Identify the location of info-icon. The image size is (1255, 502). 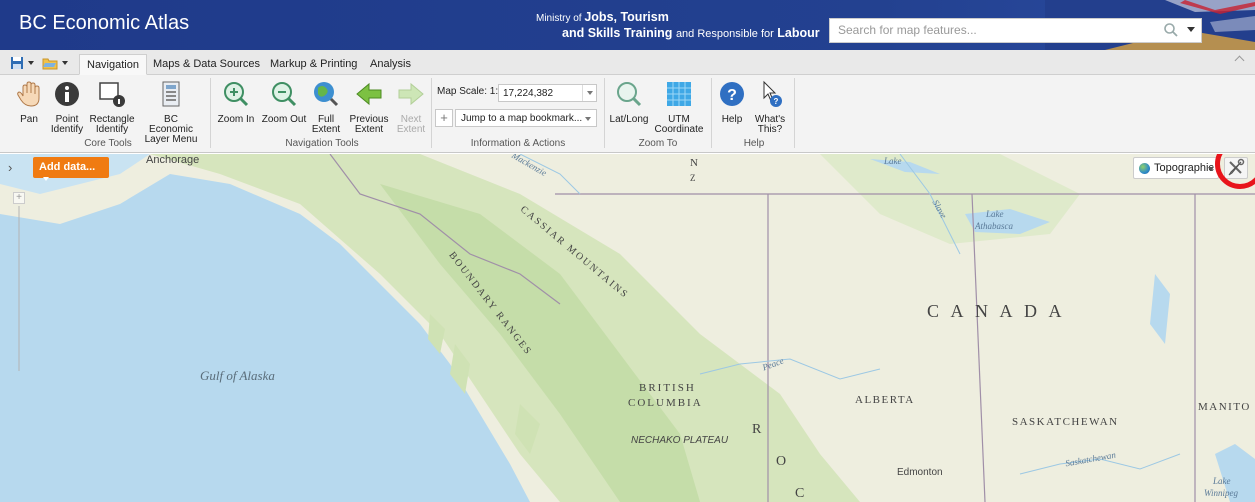
(67, 94).